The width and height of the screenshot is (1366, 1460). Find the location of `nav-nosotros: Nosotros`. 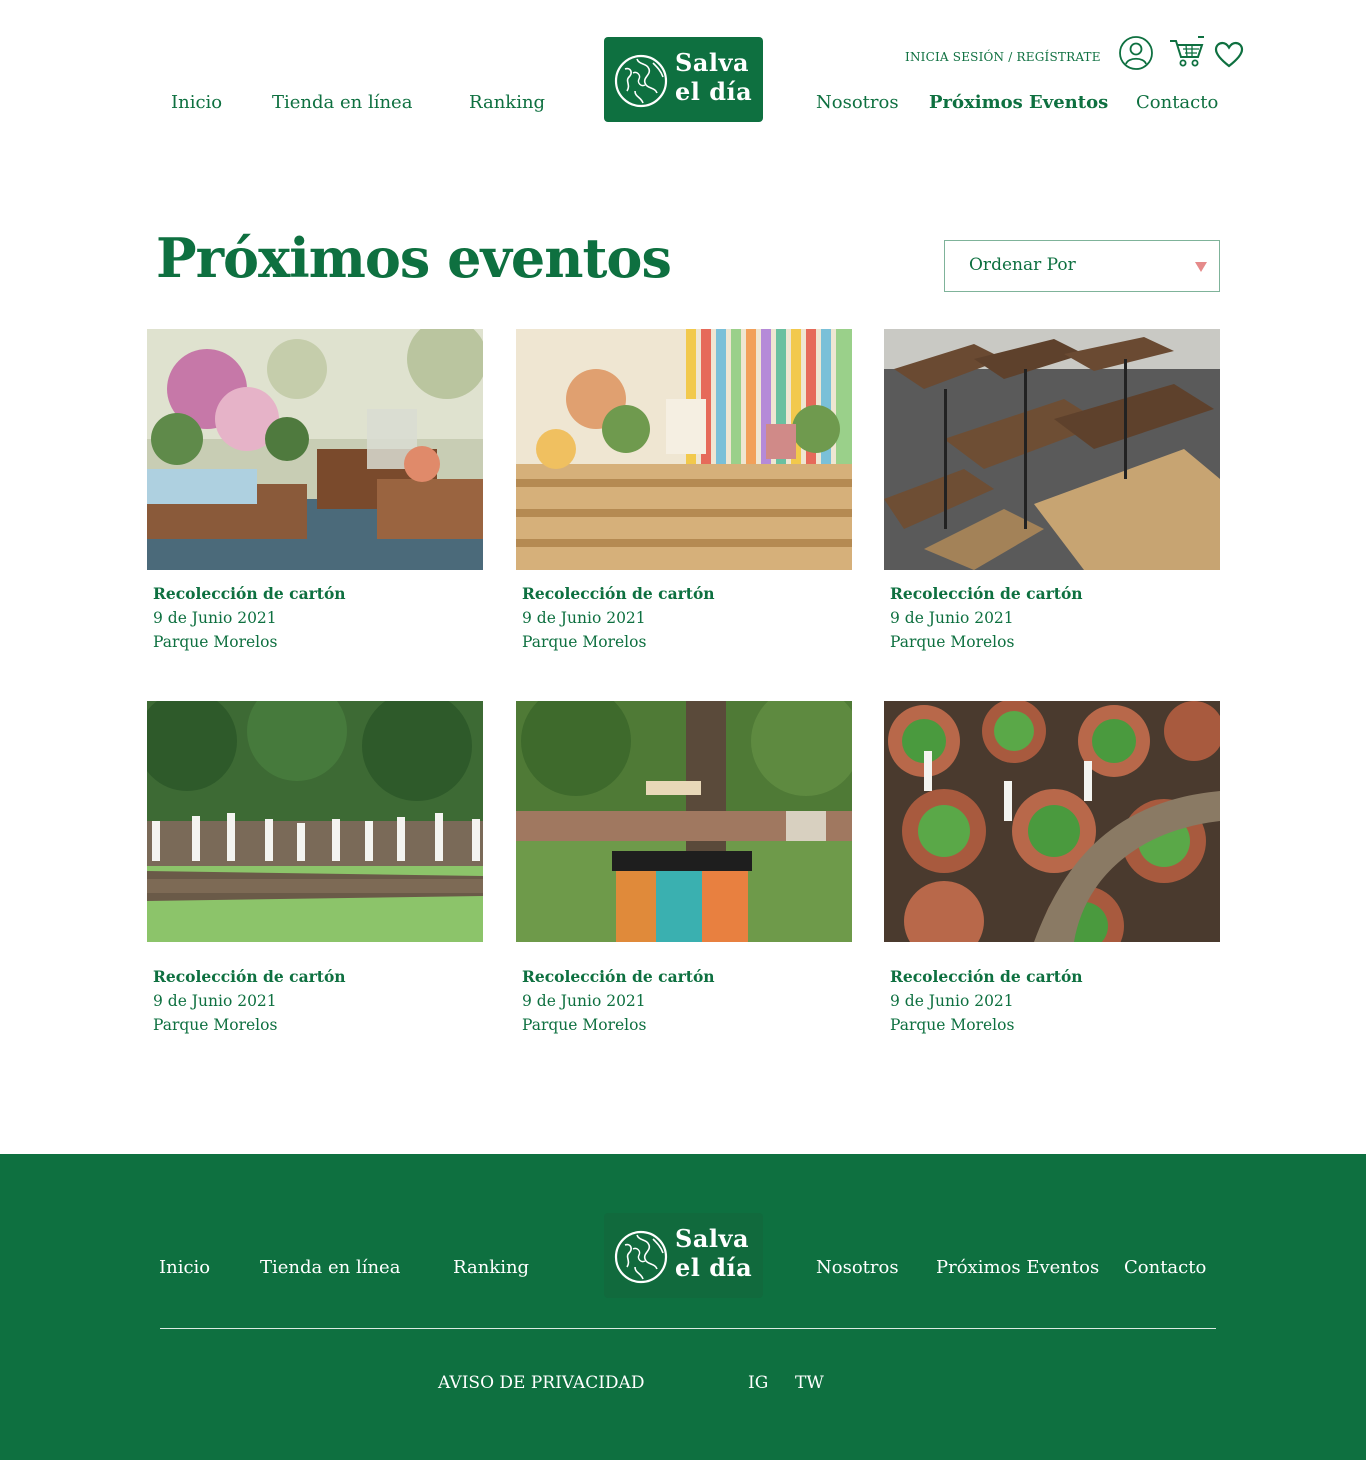

nav-nosotros: Nosotros is located at coordinates (857, 102).